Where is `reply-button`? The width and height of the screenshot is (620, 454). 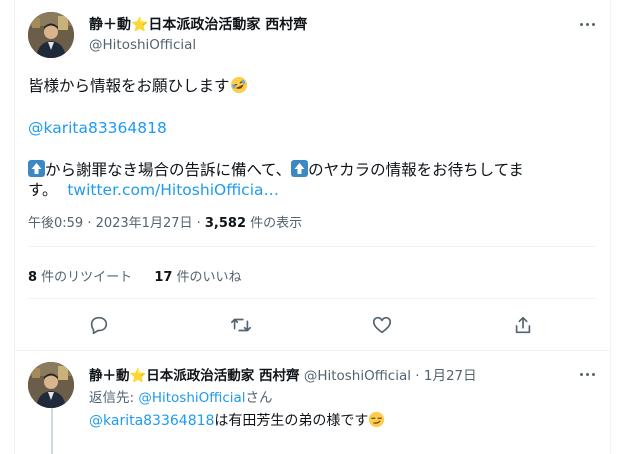 reply-button is located at coordinates (99, 325).